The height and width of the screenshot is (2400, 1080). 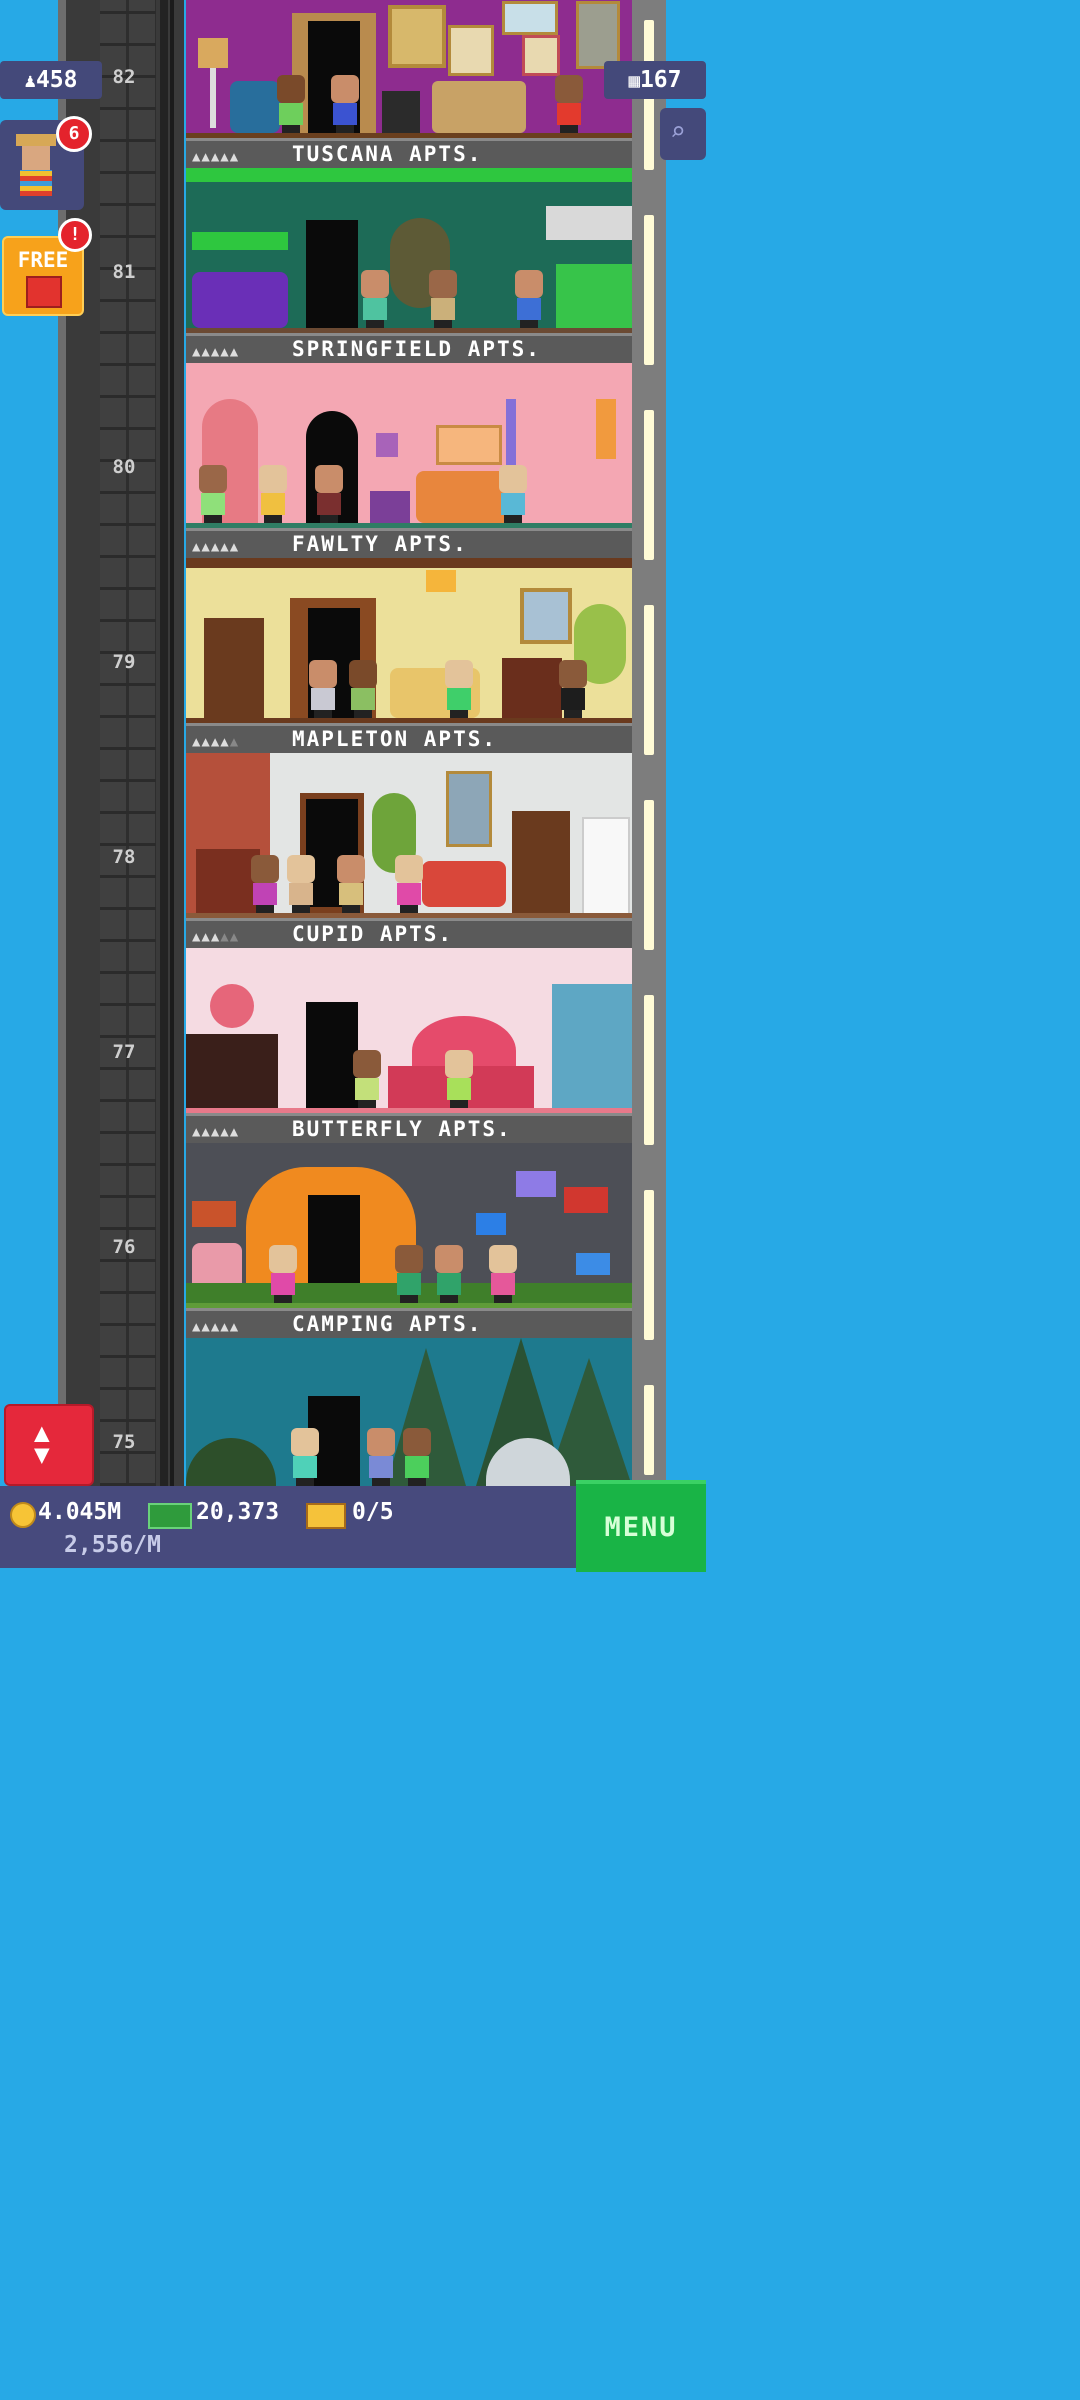 What do you see at coordinates (592, 1046) in the screenshot?
I see `window-tub` at bounding box center [592, 1046].